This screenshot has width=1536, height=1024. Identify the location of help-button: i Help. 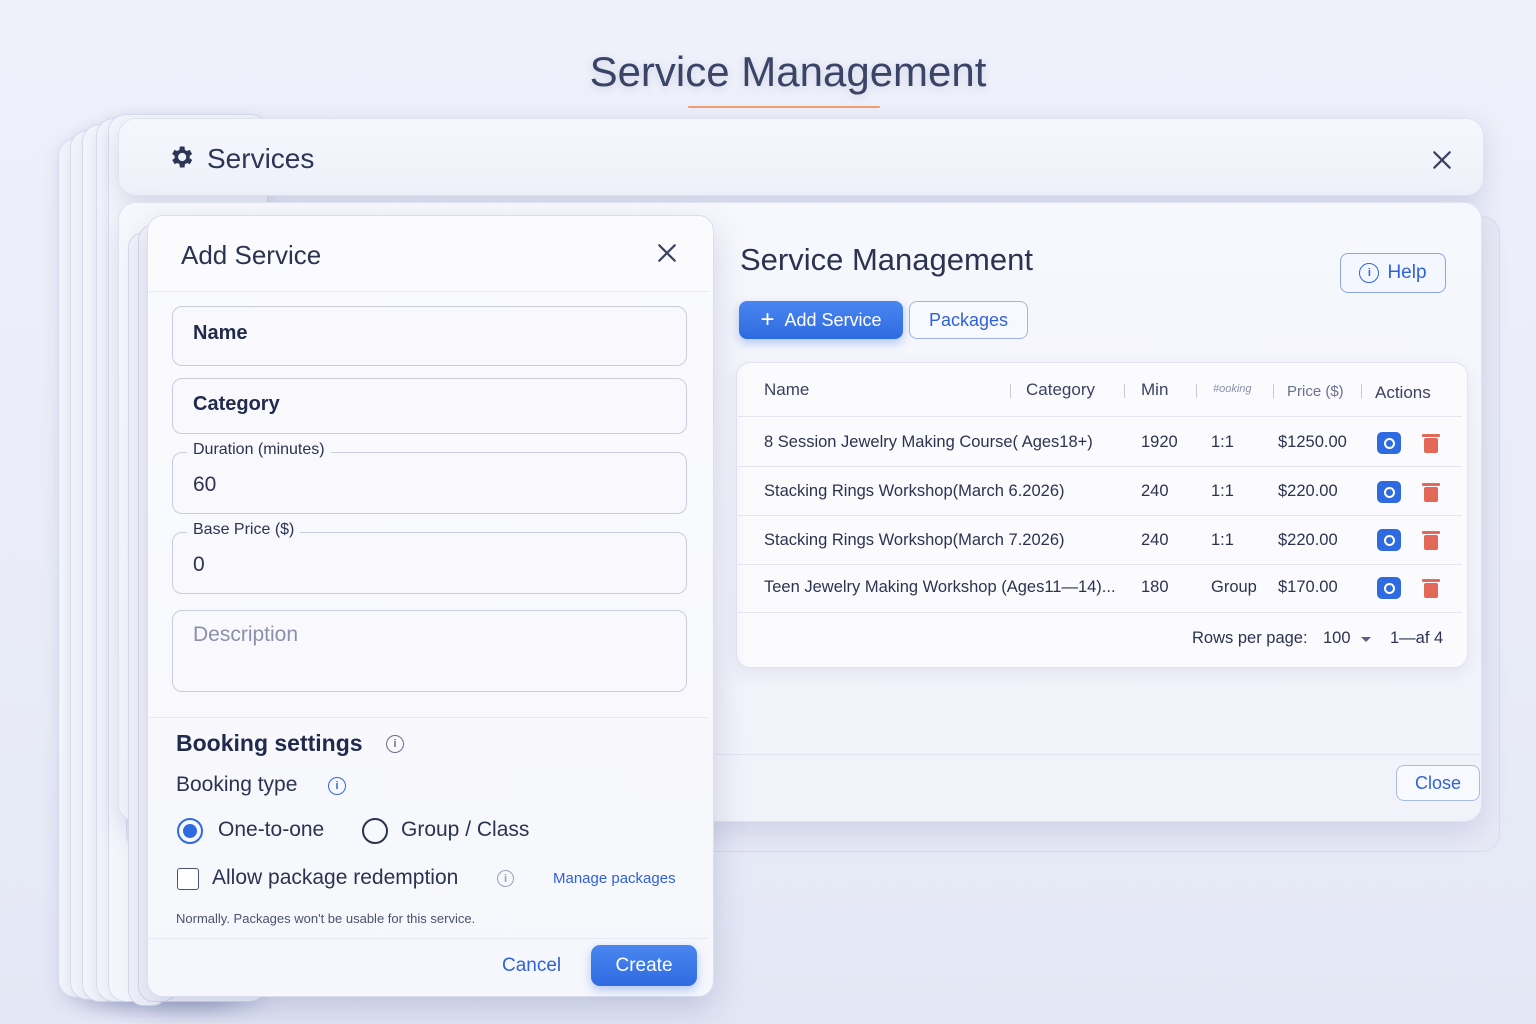
(1393, 273).